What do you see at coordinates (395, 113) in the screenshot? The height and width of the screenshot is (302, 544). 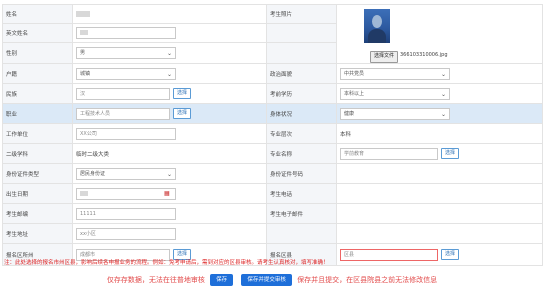 I see `health-select: 健康 ⌄` at bounding box center [395, 113].